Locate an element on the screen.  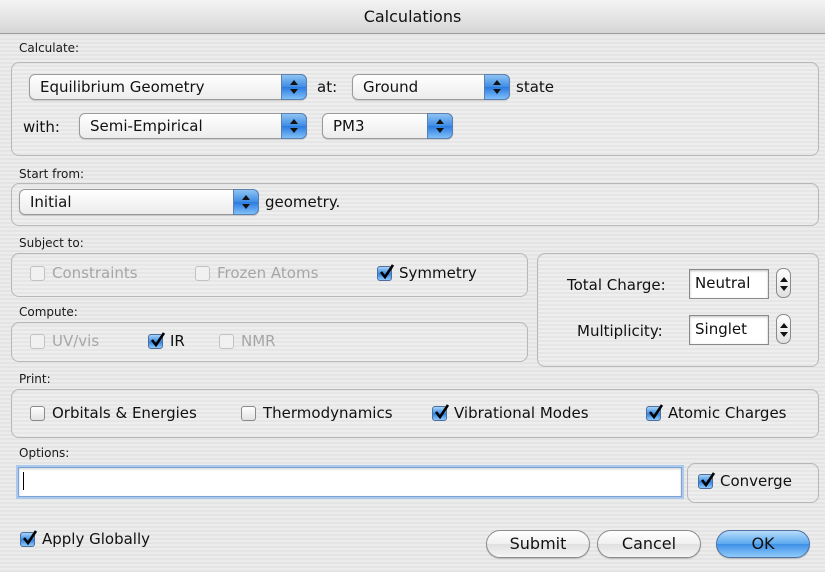
converge-label: Converge is located at coordinates (756, 481).